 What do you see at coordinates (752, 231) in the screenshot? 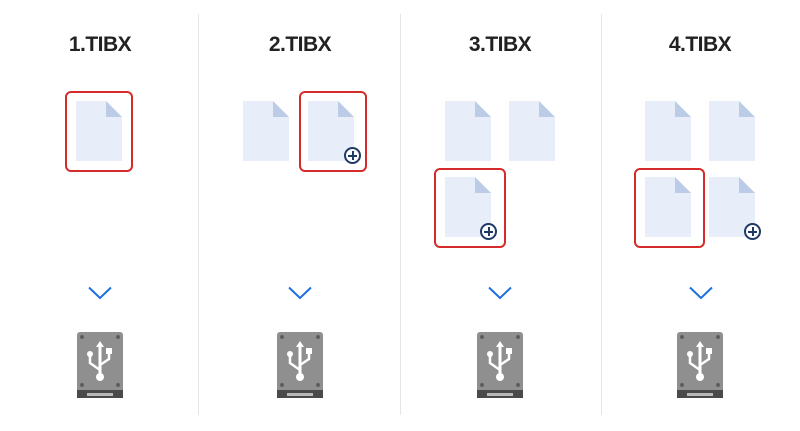
I see `plus-circle-icon` at bounding box center [752, 231].